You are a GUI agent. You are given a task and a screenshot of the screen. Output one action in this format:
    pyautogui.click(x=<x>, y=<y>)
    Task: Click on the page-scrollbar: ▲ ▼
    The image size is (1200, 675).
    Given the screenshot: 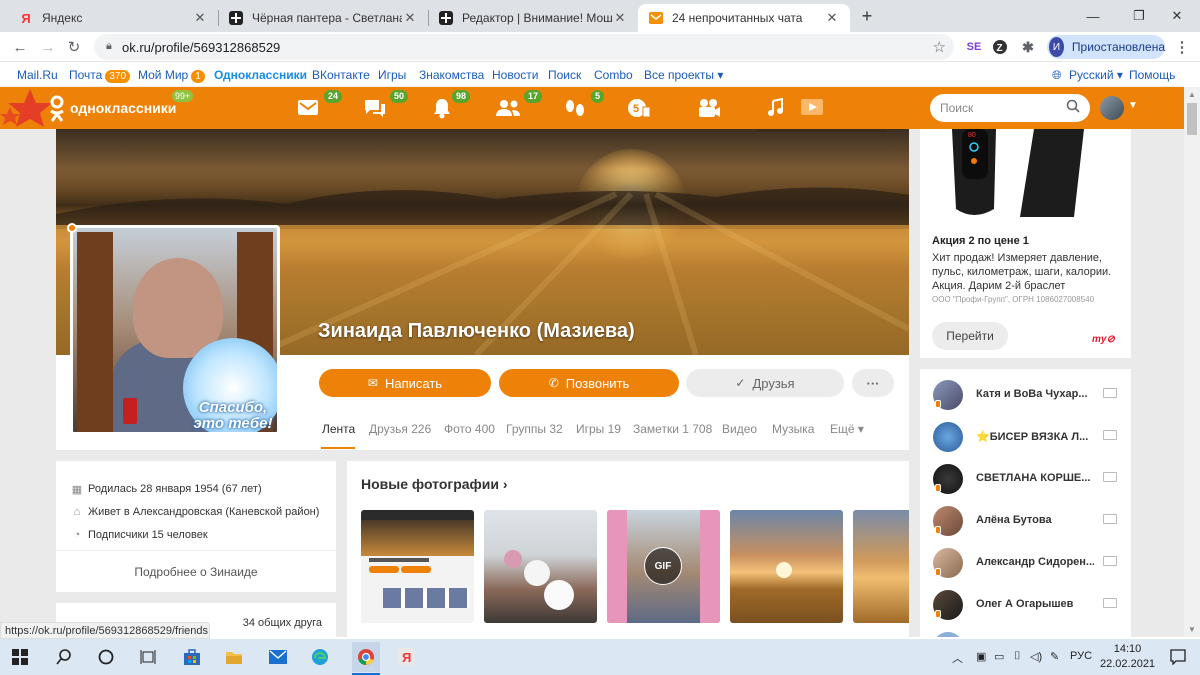 What is the action you would take?
    pyautogui.click(x=1192, y=362)
    